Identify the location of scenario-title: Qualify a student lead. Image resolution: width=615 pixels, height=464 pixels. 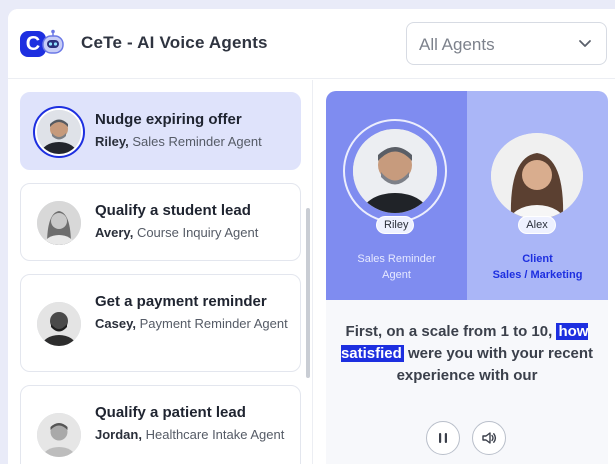
(173, 210).